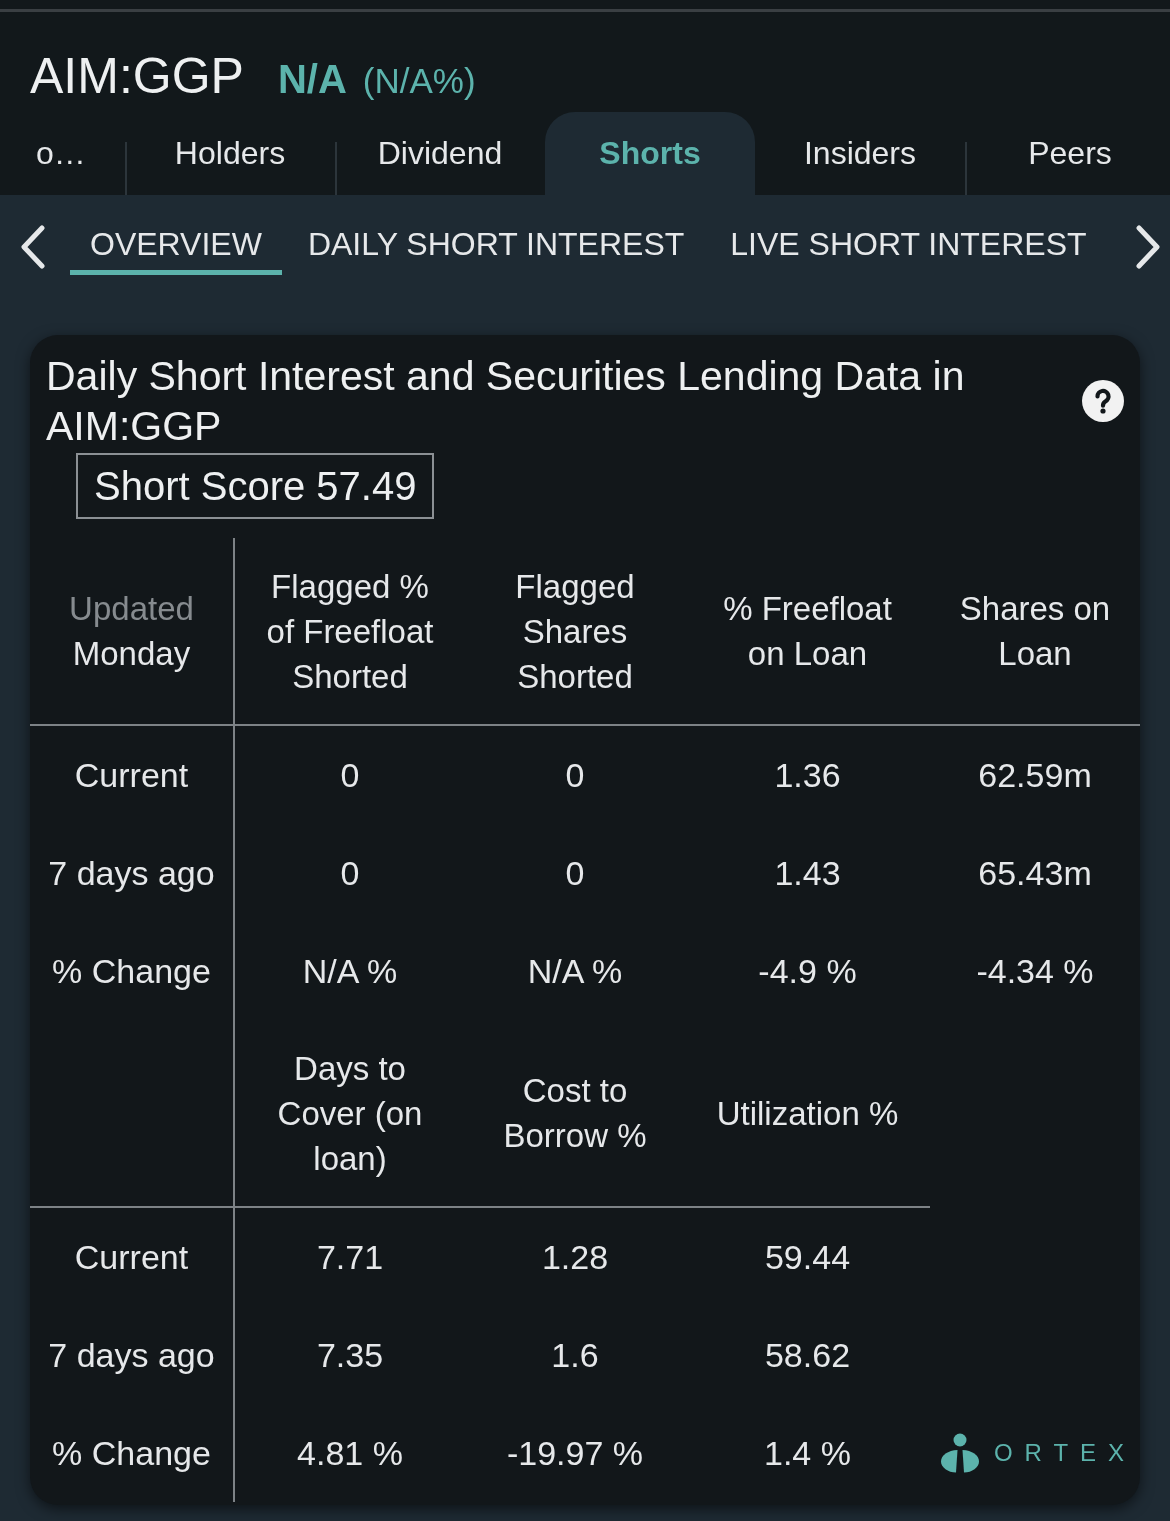 This screenshot has height=1521, width=1170. I want to click on column-header: Cost to Borrow %, so click(575, 1113).